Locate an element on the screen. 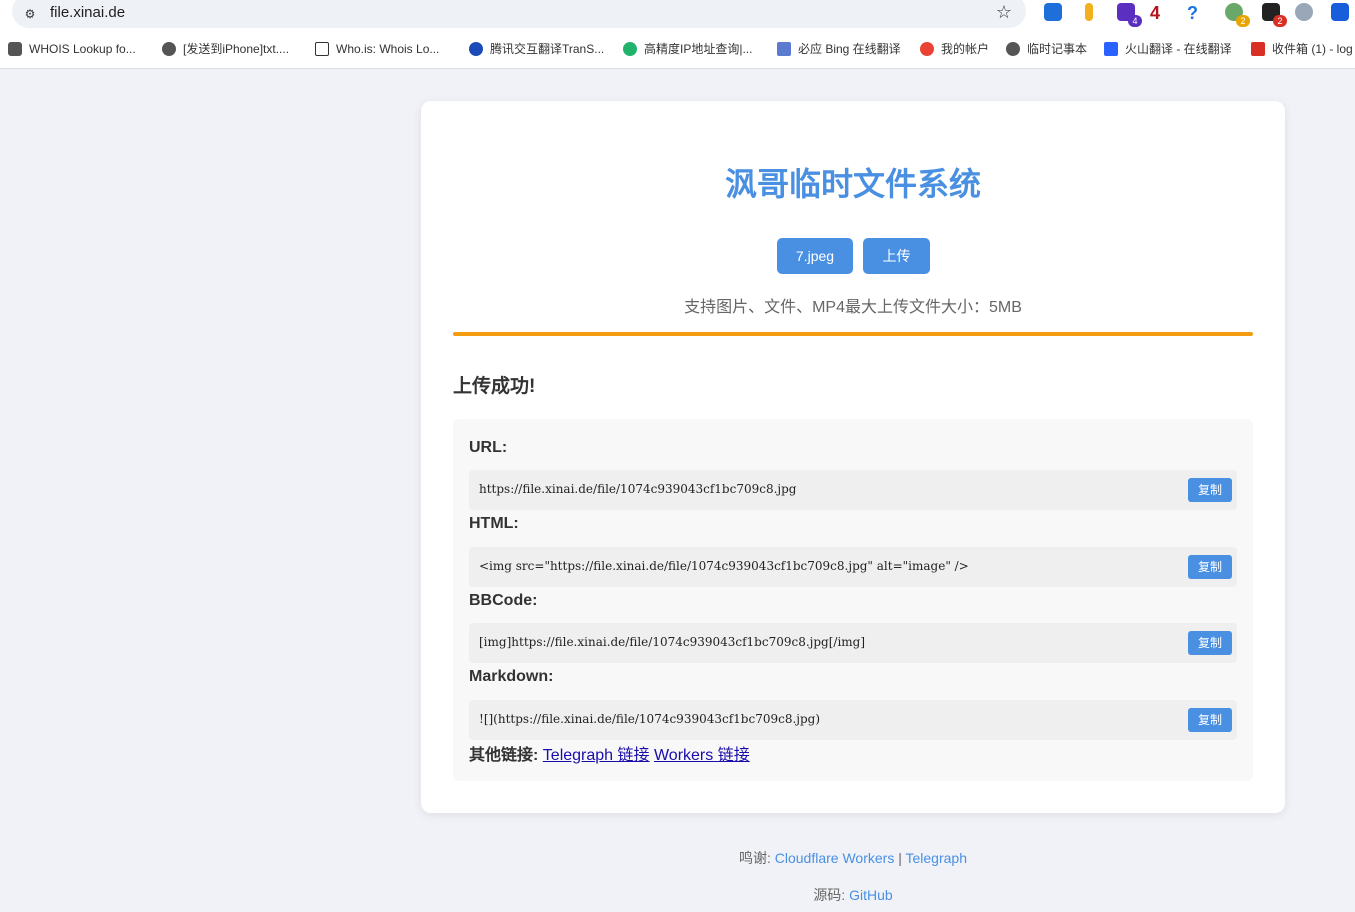 Image resolution: width=1355 pixels, height=912 pixels. extension-4-icon: 4 is located at coordinates (1161, 13).